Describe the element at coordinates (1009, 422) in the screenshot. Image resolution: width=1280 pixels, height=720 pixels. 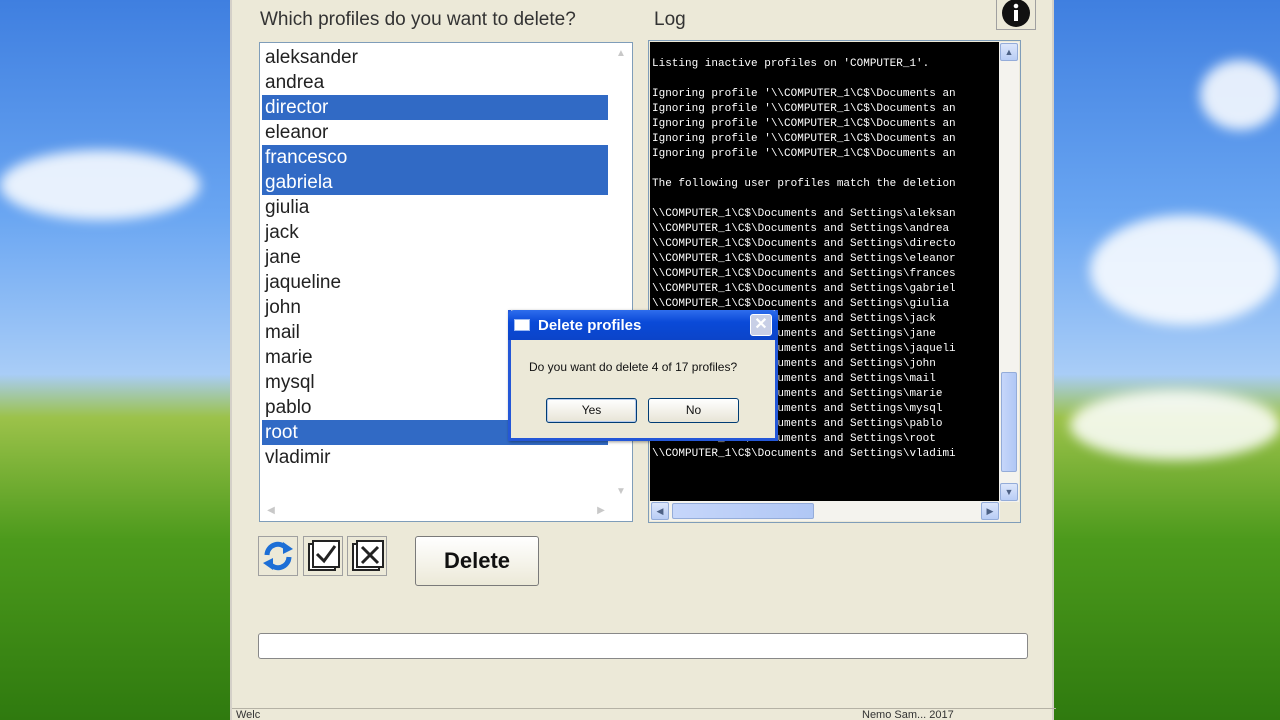
I see `log-vertical-thumb` at that location.